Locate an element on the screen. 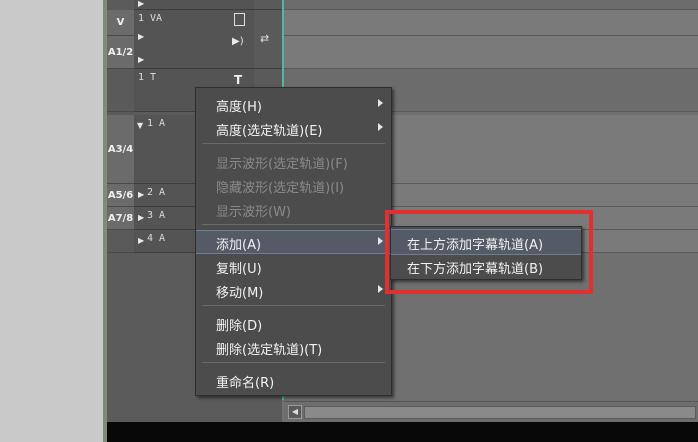  title-patch is located at coordinates (121, 90).